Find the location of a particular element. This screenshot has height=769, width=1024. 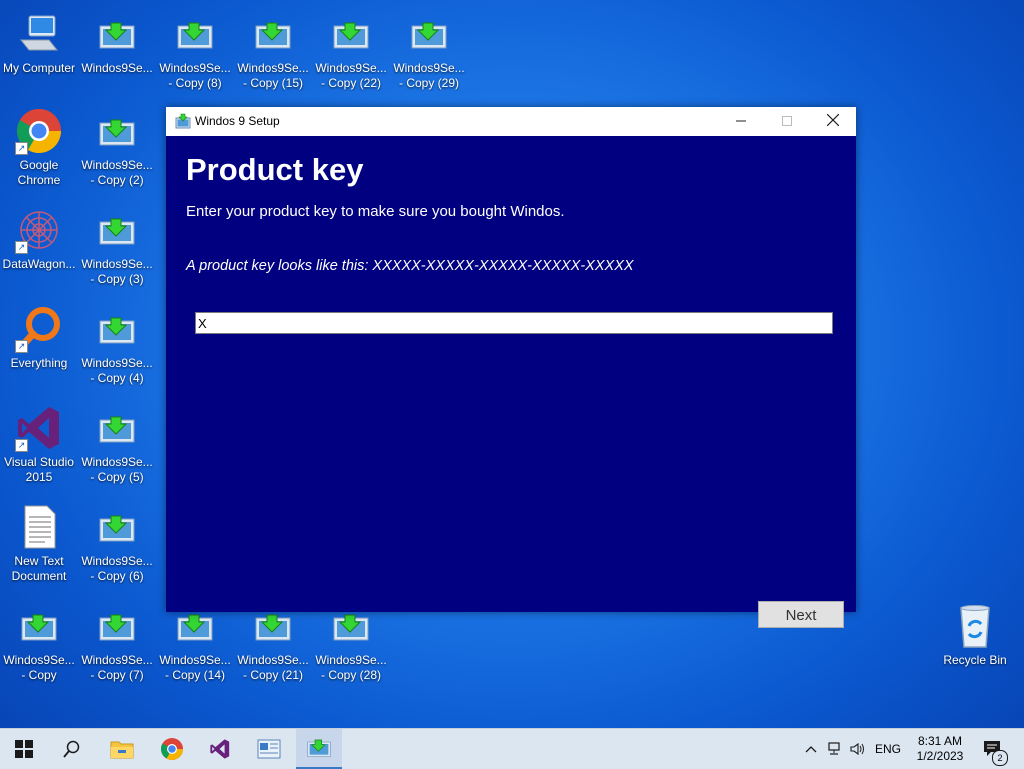

desktop-icon-windos9setup-copy: Windos9Se... - Copy is located at coordinates (39, 642).